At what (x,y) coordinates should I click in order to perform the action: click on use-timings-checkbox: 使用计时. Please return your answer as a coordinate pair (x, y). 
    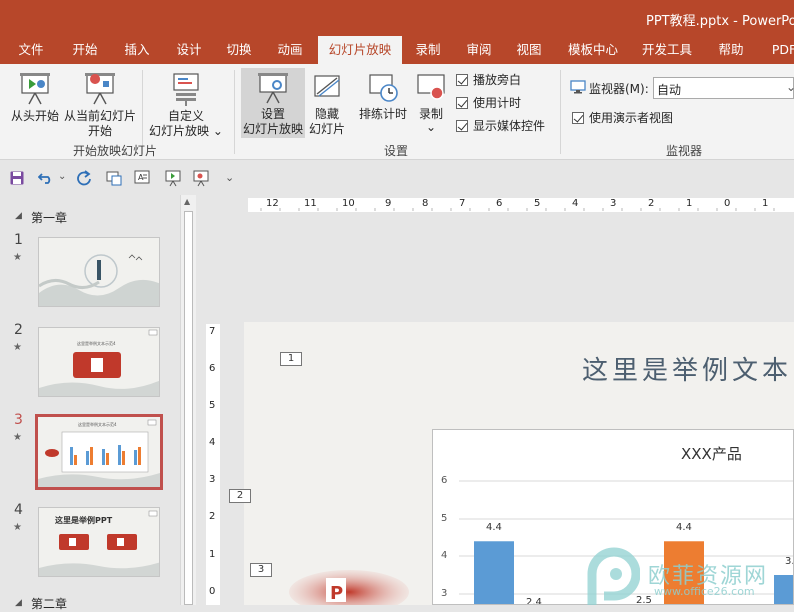
    Looking at the image, I should click on (488, 103).